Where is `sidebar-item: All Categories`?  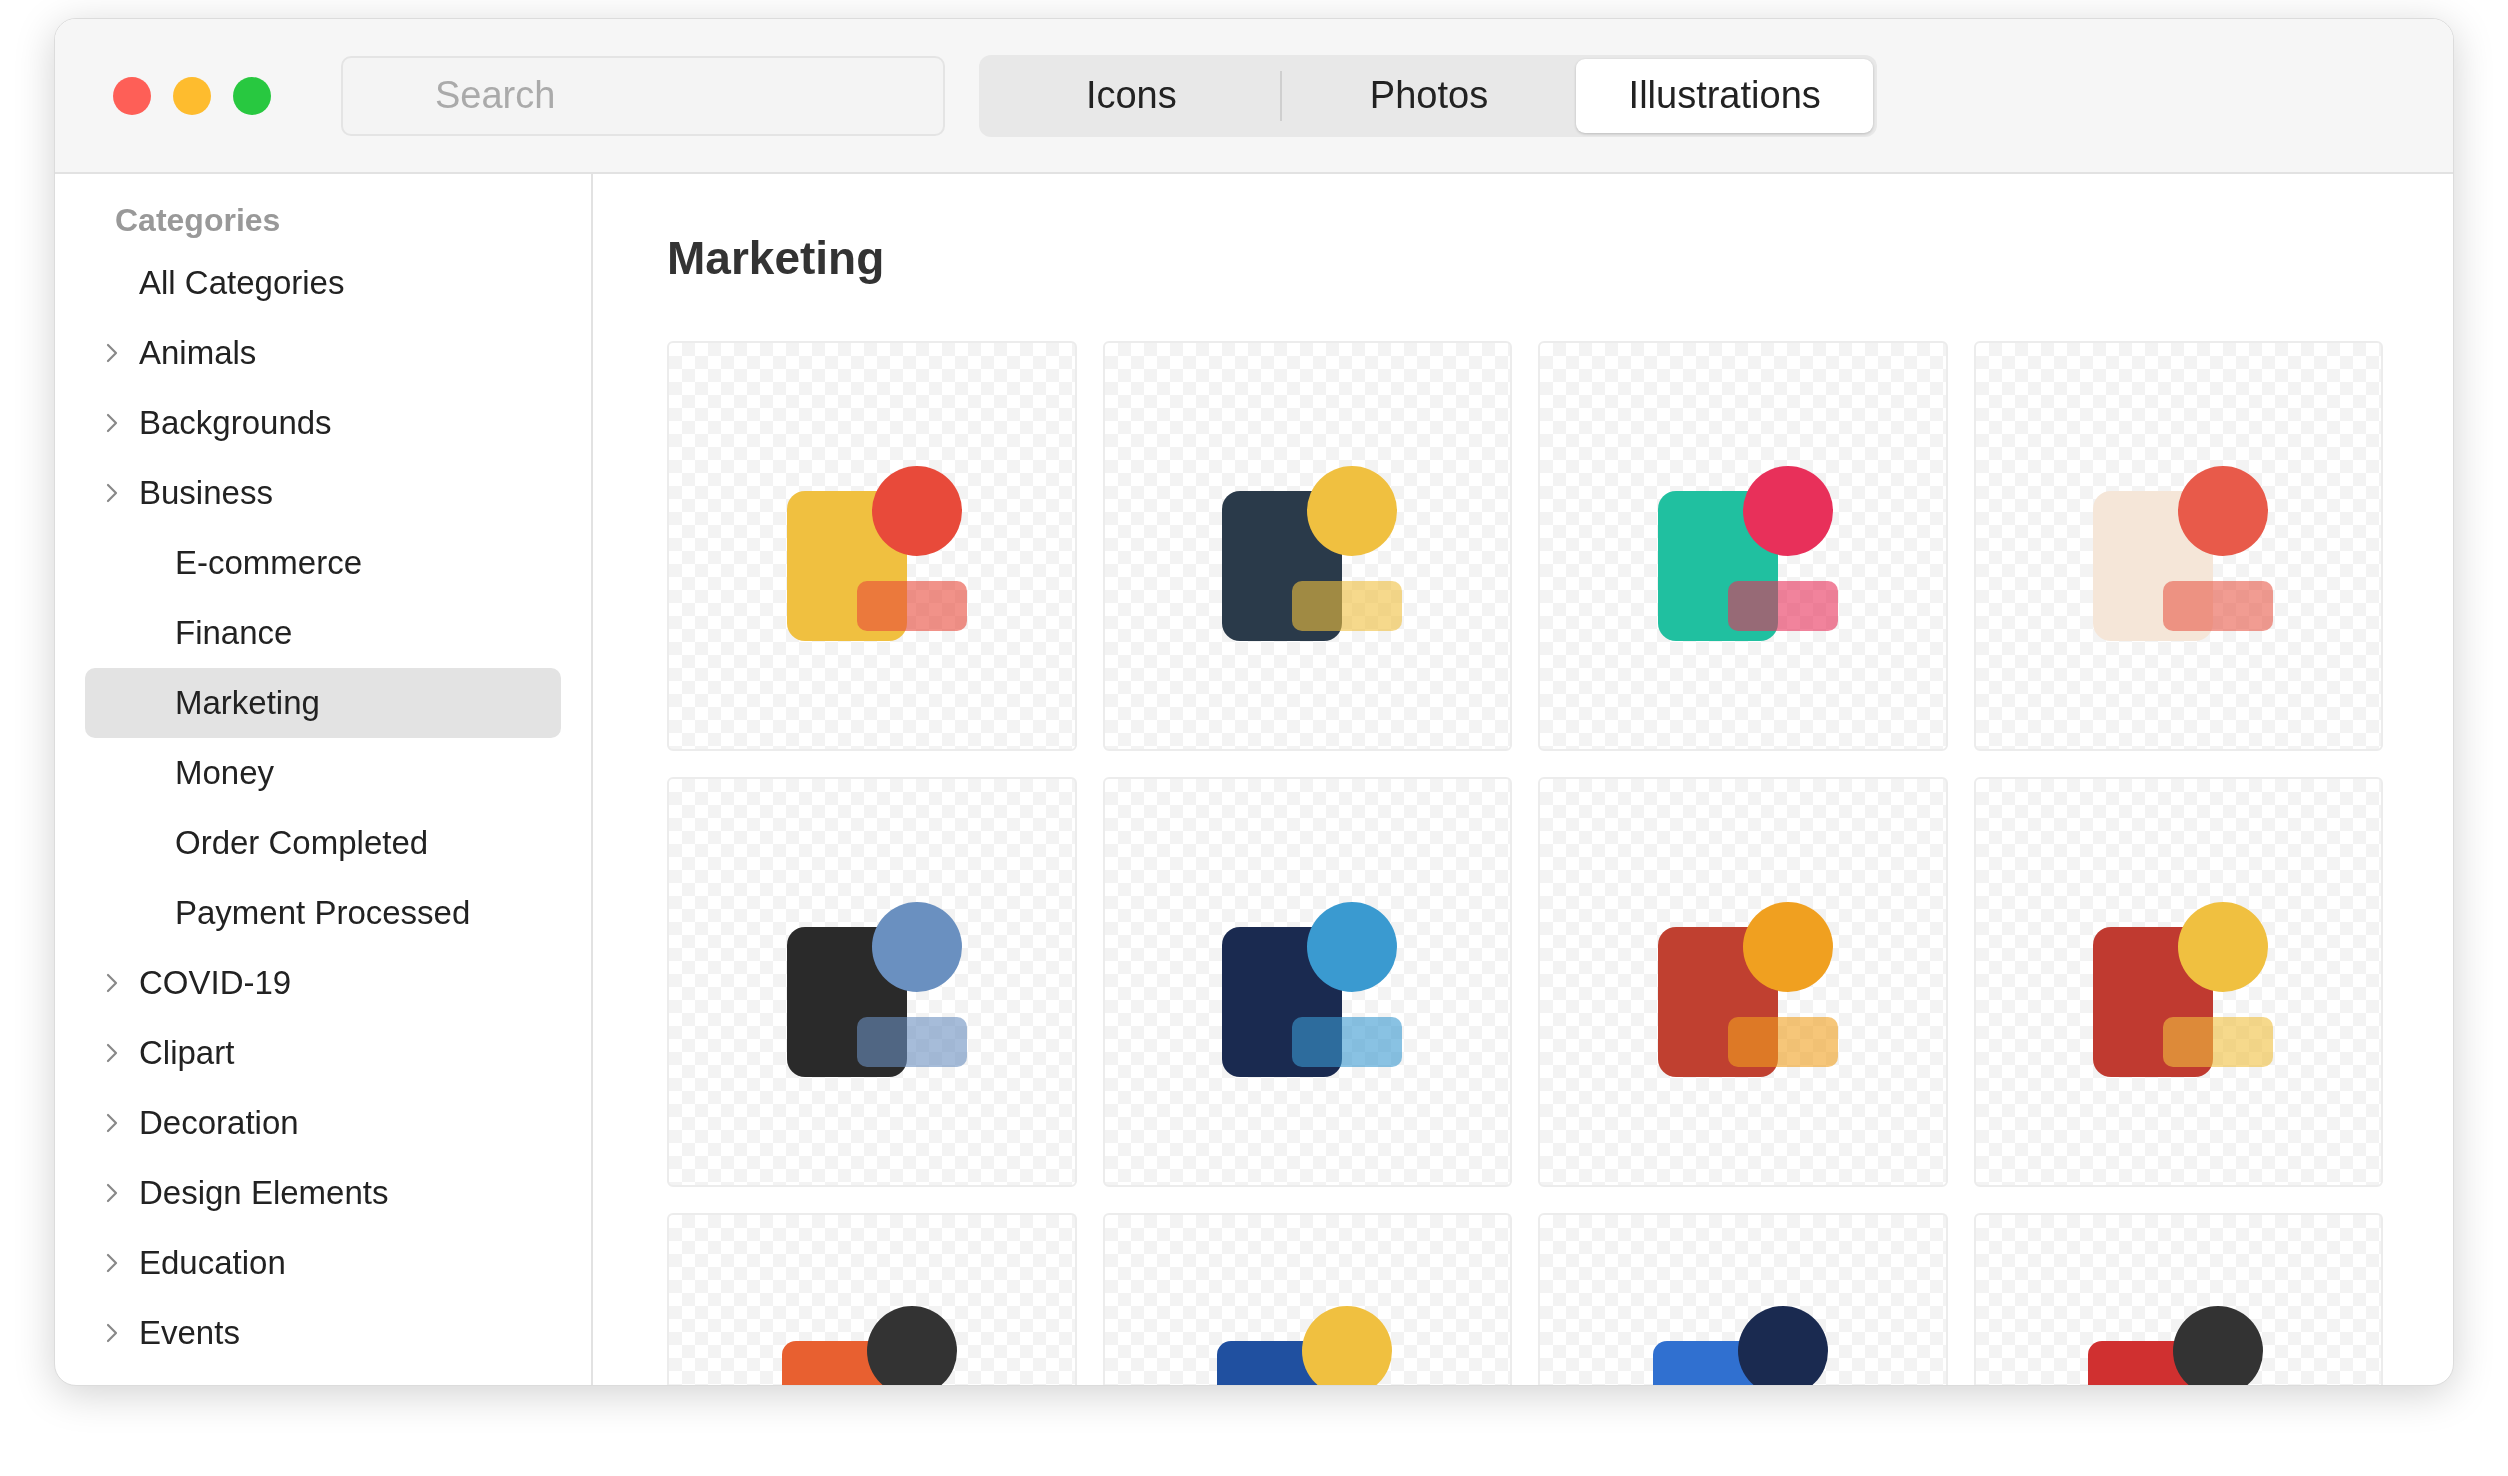 sidebar-item: All Categories is located at coordinates (323, 283).